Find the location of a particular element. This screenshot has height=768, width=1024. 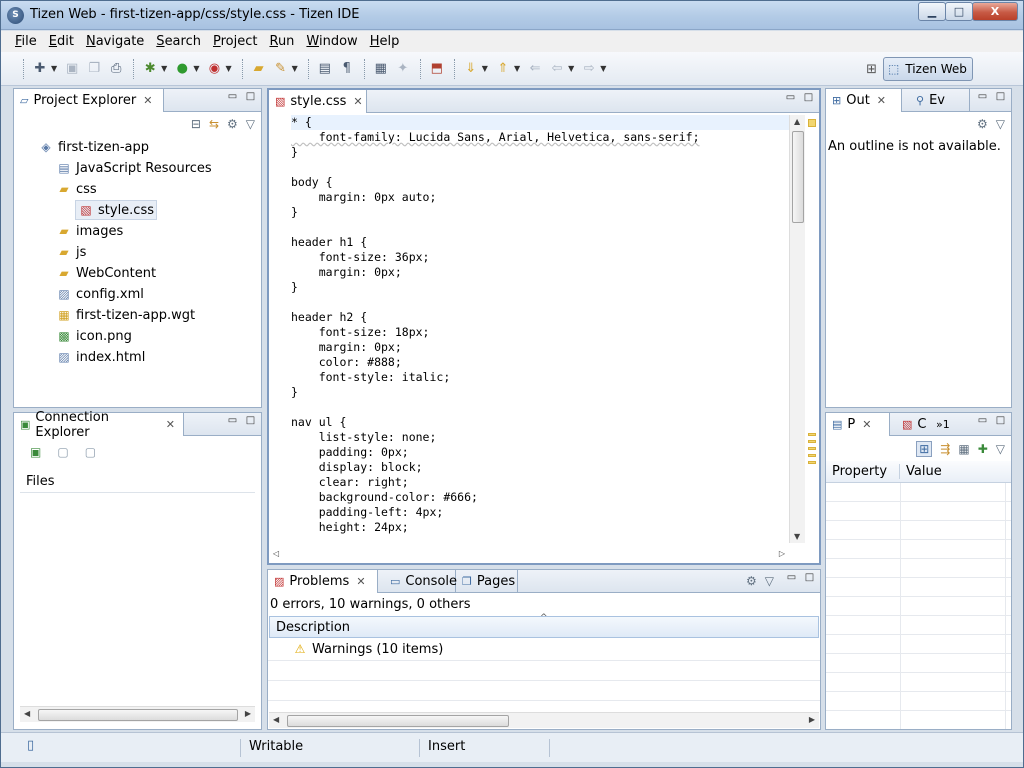

restore-default-icon: ▦ is located at coordinates (963, 449).